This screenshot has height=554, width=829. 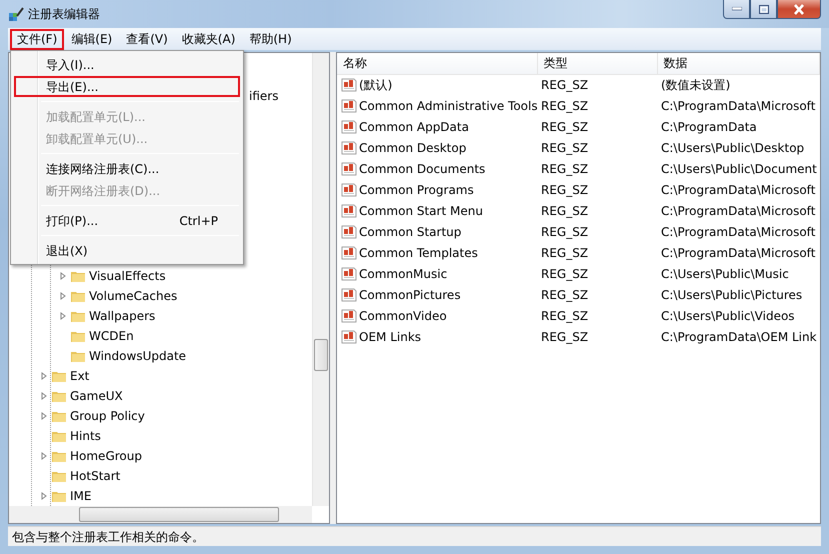 What do you see at coordinates (437, 63) in the screenshot?
I see `column-header: 名称` at bounding box center [437, 63].